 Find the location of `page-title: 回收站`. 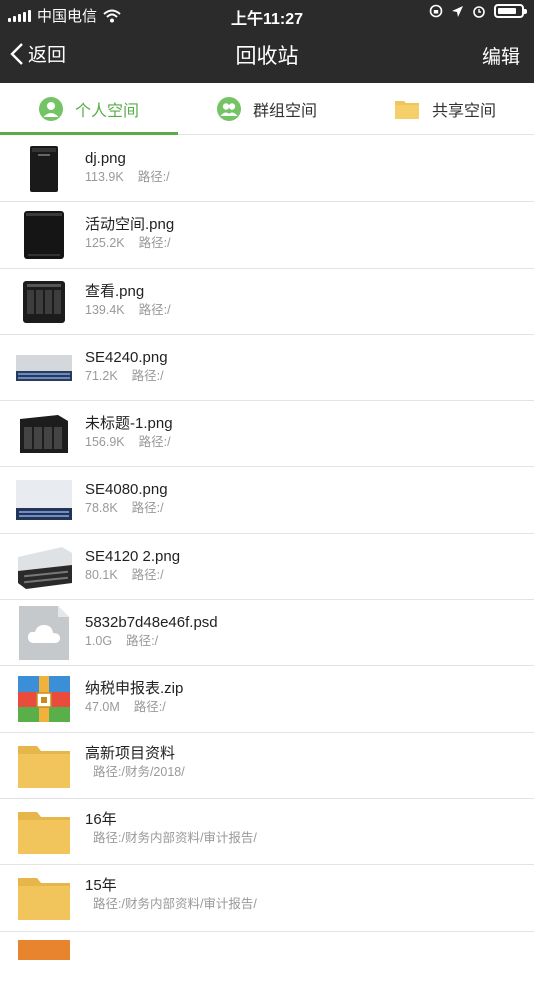

page-title: 回收站 is located at coordinates (267, 56).